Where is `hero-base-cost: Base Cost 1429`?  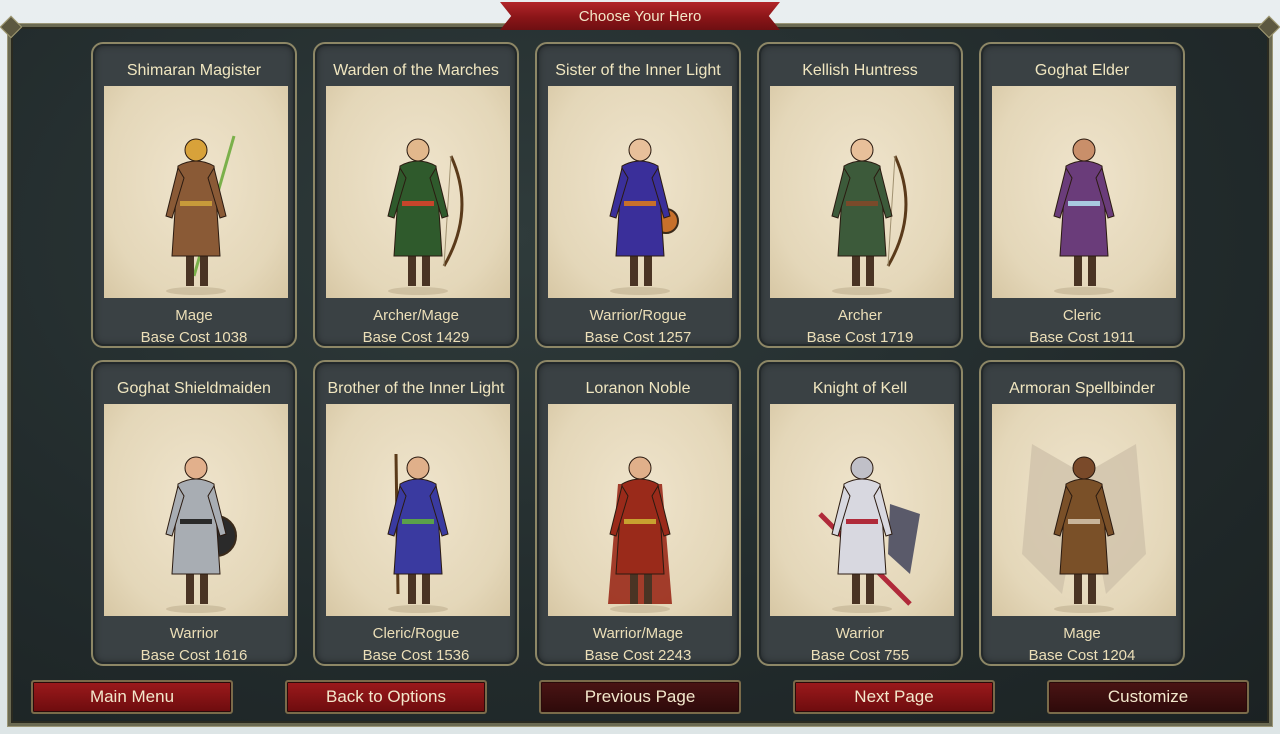
hero-base-cost: Base Cost 1429 is located at coordinates (416, 337).